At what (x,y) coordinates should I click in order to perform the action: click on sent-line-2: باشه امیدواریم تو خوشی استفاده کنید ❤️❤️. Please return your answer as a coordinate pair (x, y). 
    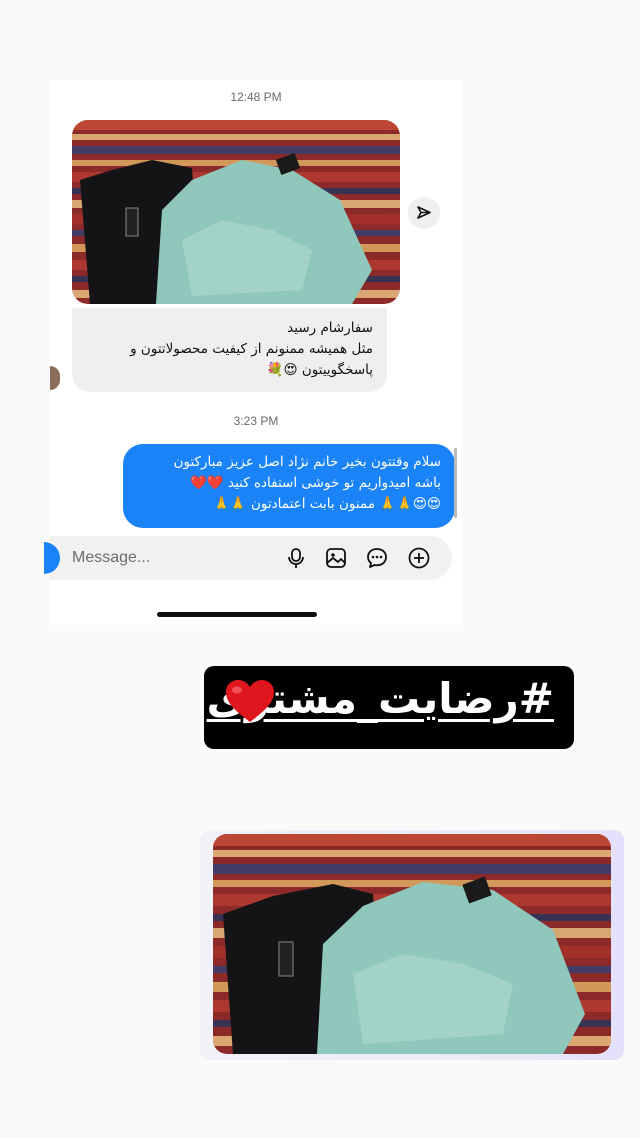
    Looking at the image, I should click on (315, 483).